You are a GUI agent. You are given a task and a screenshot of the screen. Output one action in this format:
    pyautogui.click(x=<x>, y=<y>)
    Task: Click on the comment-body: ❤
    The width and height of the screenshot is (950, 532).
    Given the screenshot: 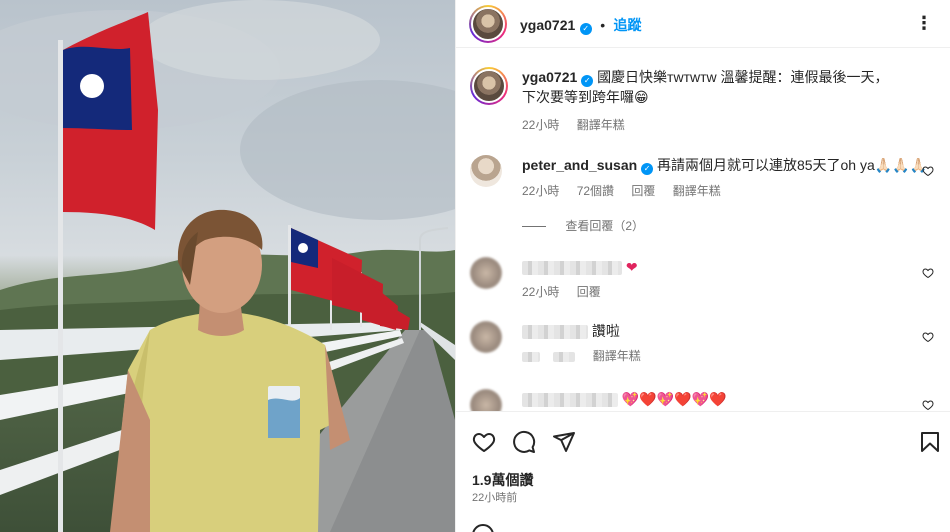 What is the action you would take?
    pyautogui.click(x=712, y=267)
    